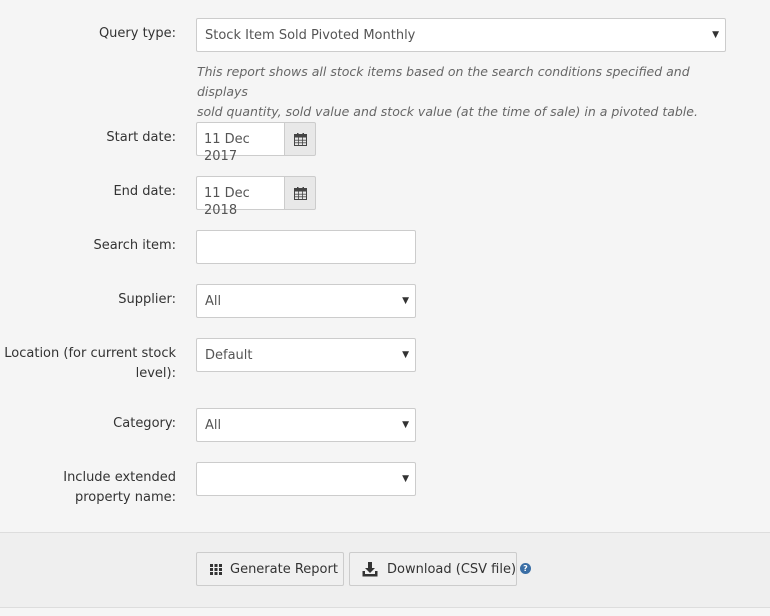  I want to click on grid-icon, so click(216, 569).